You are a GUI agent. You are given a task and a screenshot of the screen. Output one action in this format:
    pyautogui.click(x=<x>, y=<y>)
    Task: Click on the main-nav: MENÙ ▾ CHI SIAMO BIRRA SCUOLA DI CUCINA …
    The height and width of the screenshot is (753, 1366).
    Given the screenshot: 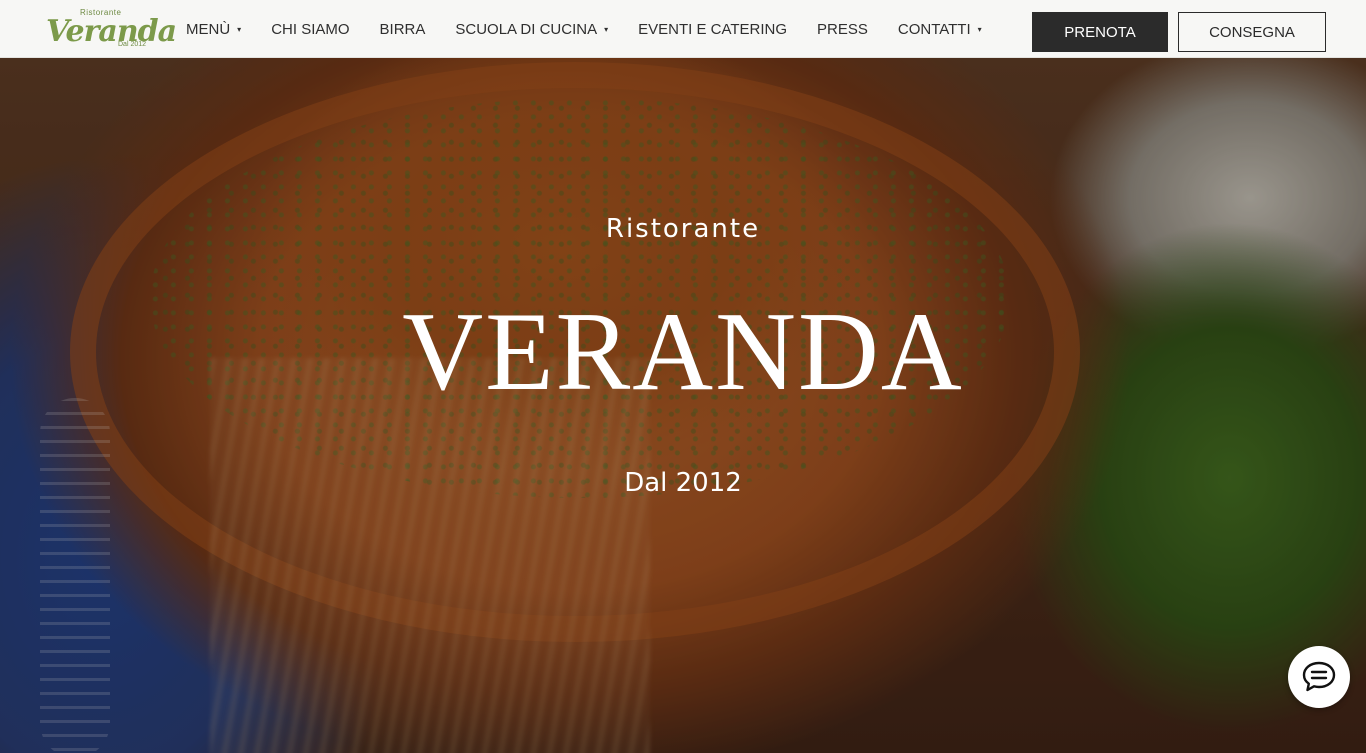 What is the action you would take?
    pyautogui.click(x=599, y=29)
    